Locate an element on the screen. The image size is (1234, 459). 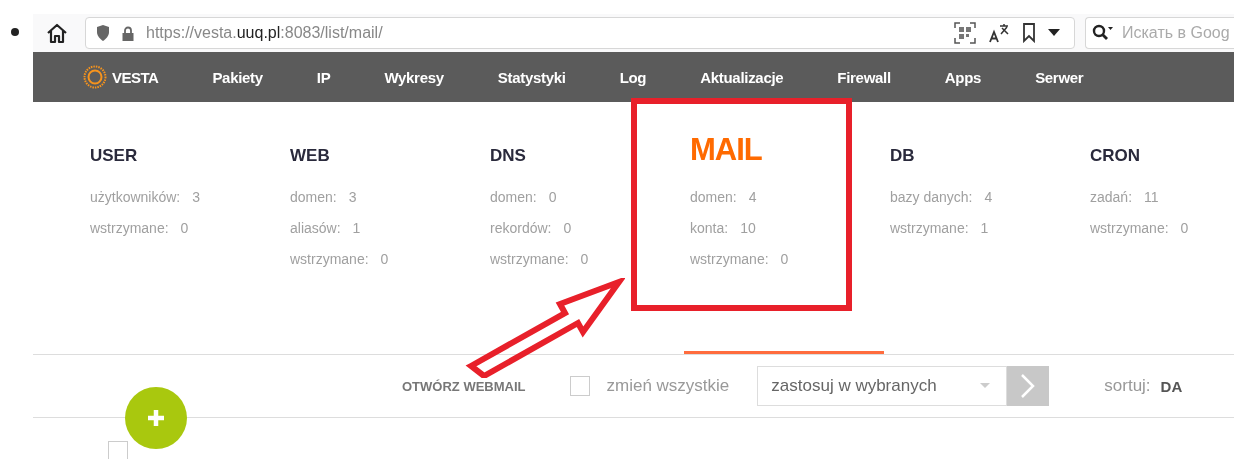
chevron-right-icon is located at coordinates (1028, 386).